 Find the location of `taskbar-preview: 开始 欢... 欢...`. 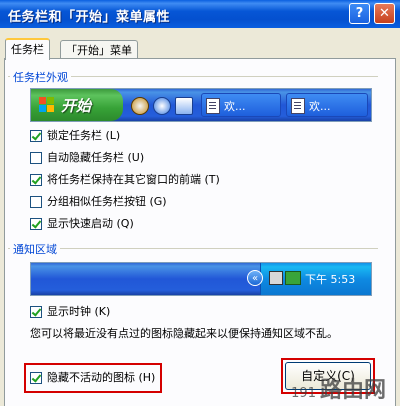

taskbar-preview: 开始 欢... 欢... is located at coordinates (201, 105).